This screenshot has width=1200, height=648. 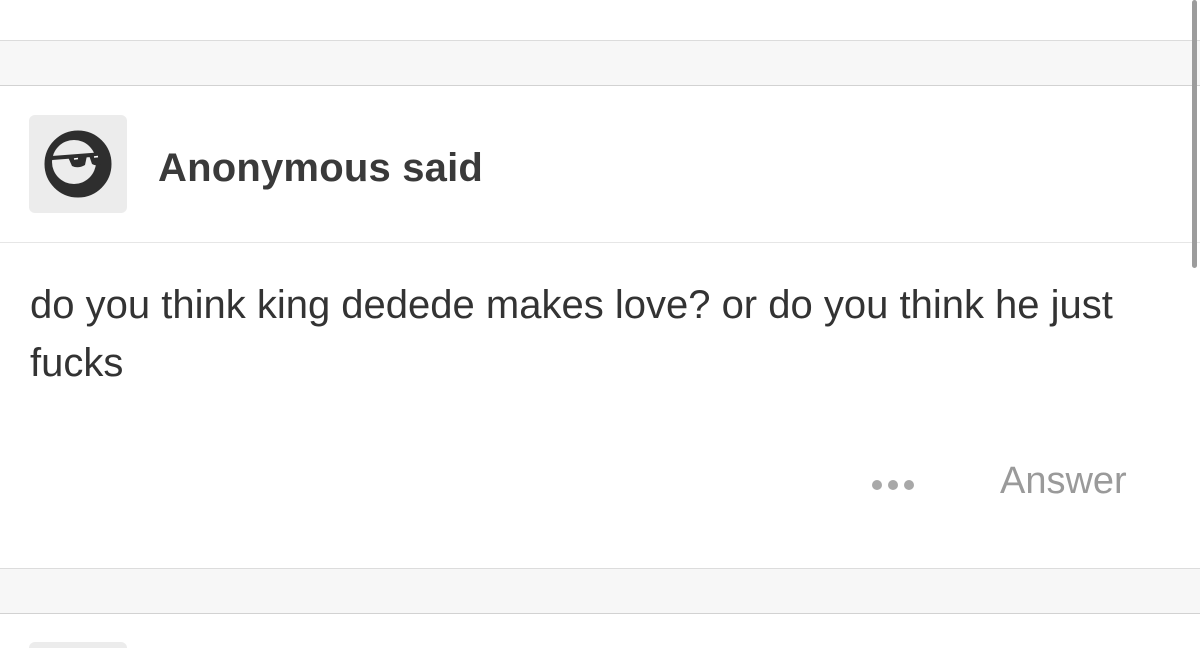 I want to click on previous-post-bottom, so click(x=600, y=20).